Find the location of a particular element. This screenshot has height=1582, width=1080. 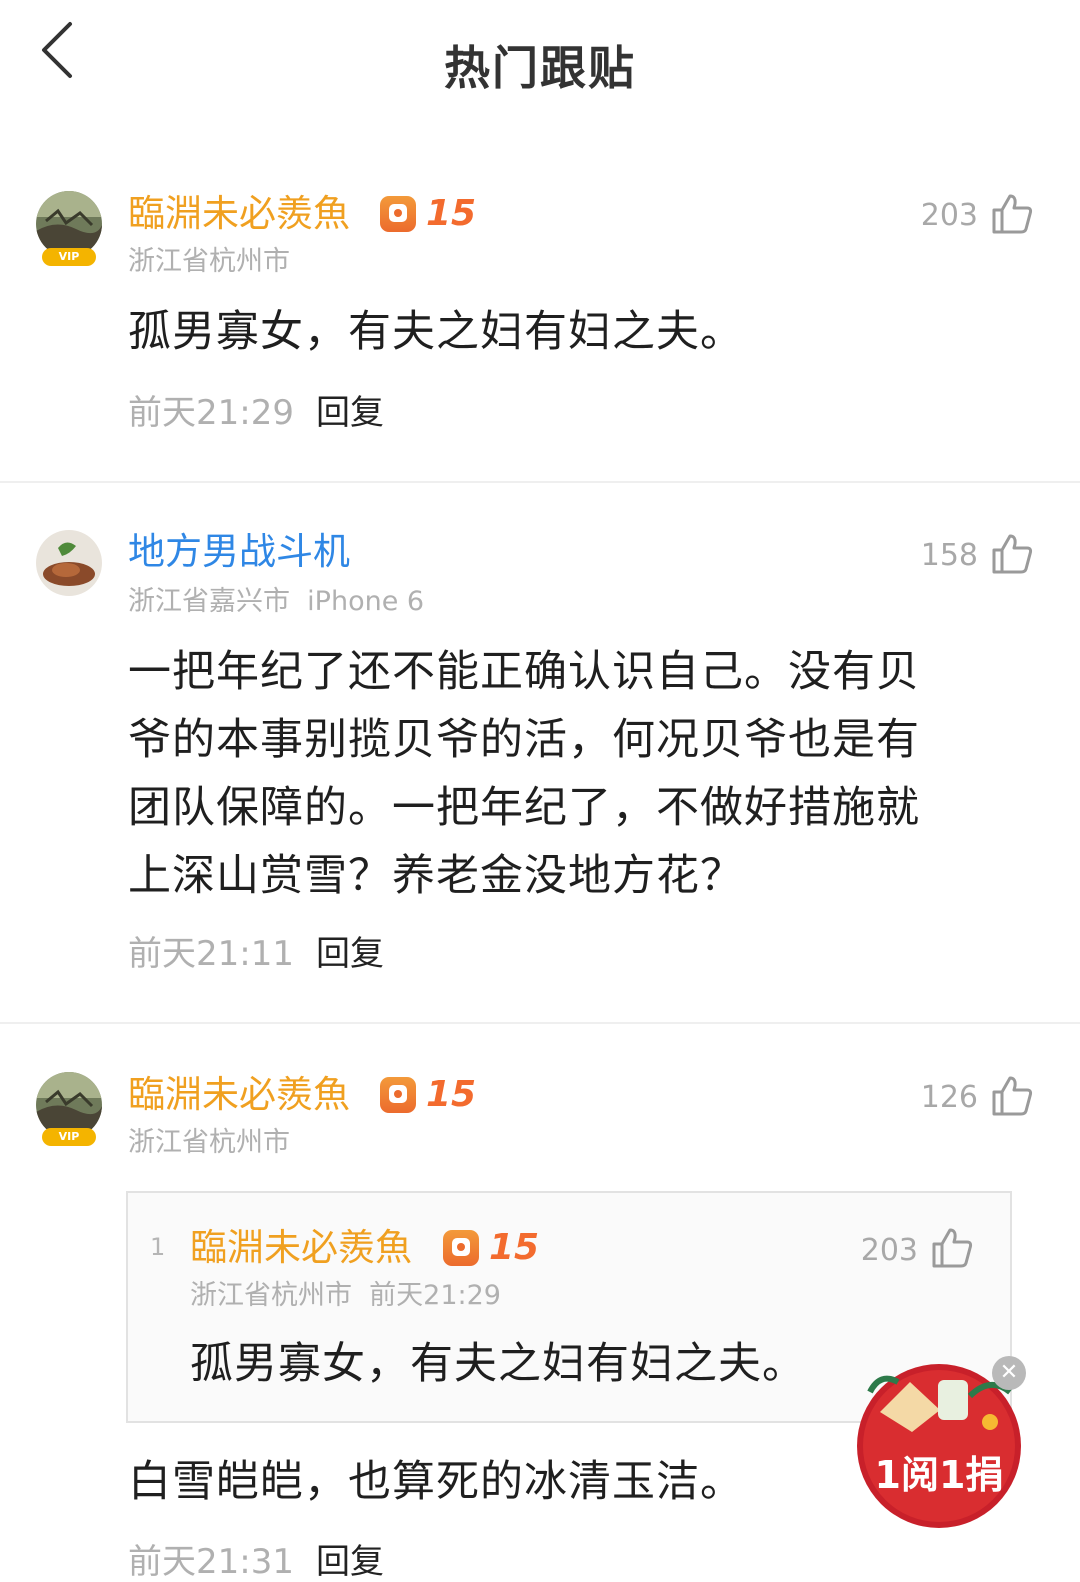

comment-time: 前天21:31 is located at coordinates (211, 1562).